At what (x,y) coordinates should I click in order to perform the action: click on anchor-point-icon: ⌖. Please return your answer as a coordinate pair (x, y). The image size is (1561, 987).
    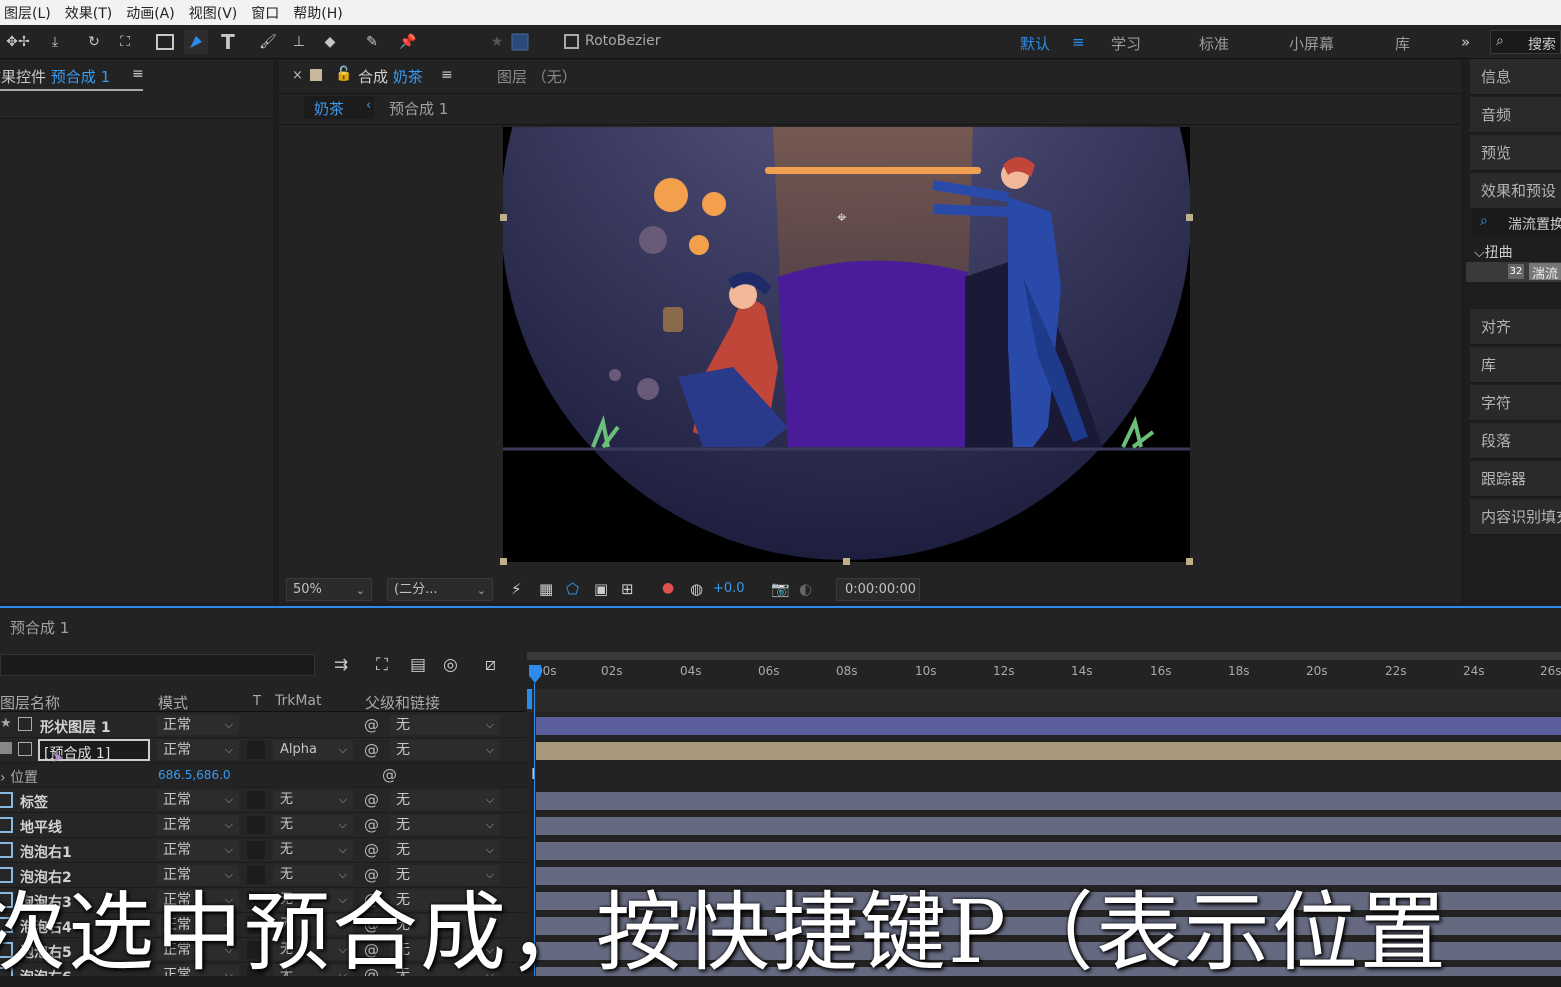
    Looking at the image, I should click on (842, 218).